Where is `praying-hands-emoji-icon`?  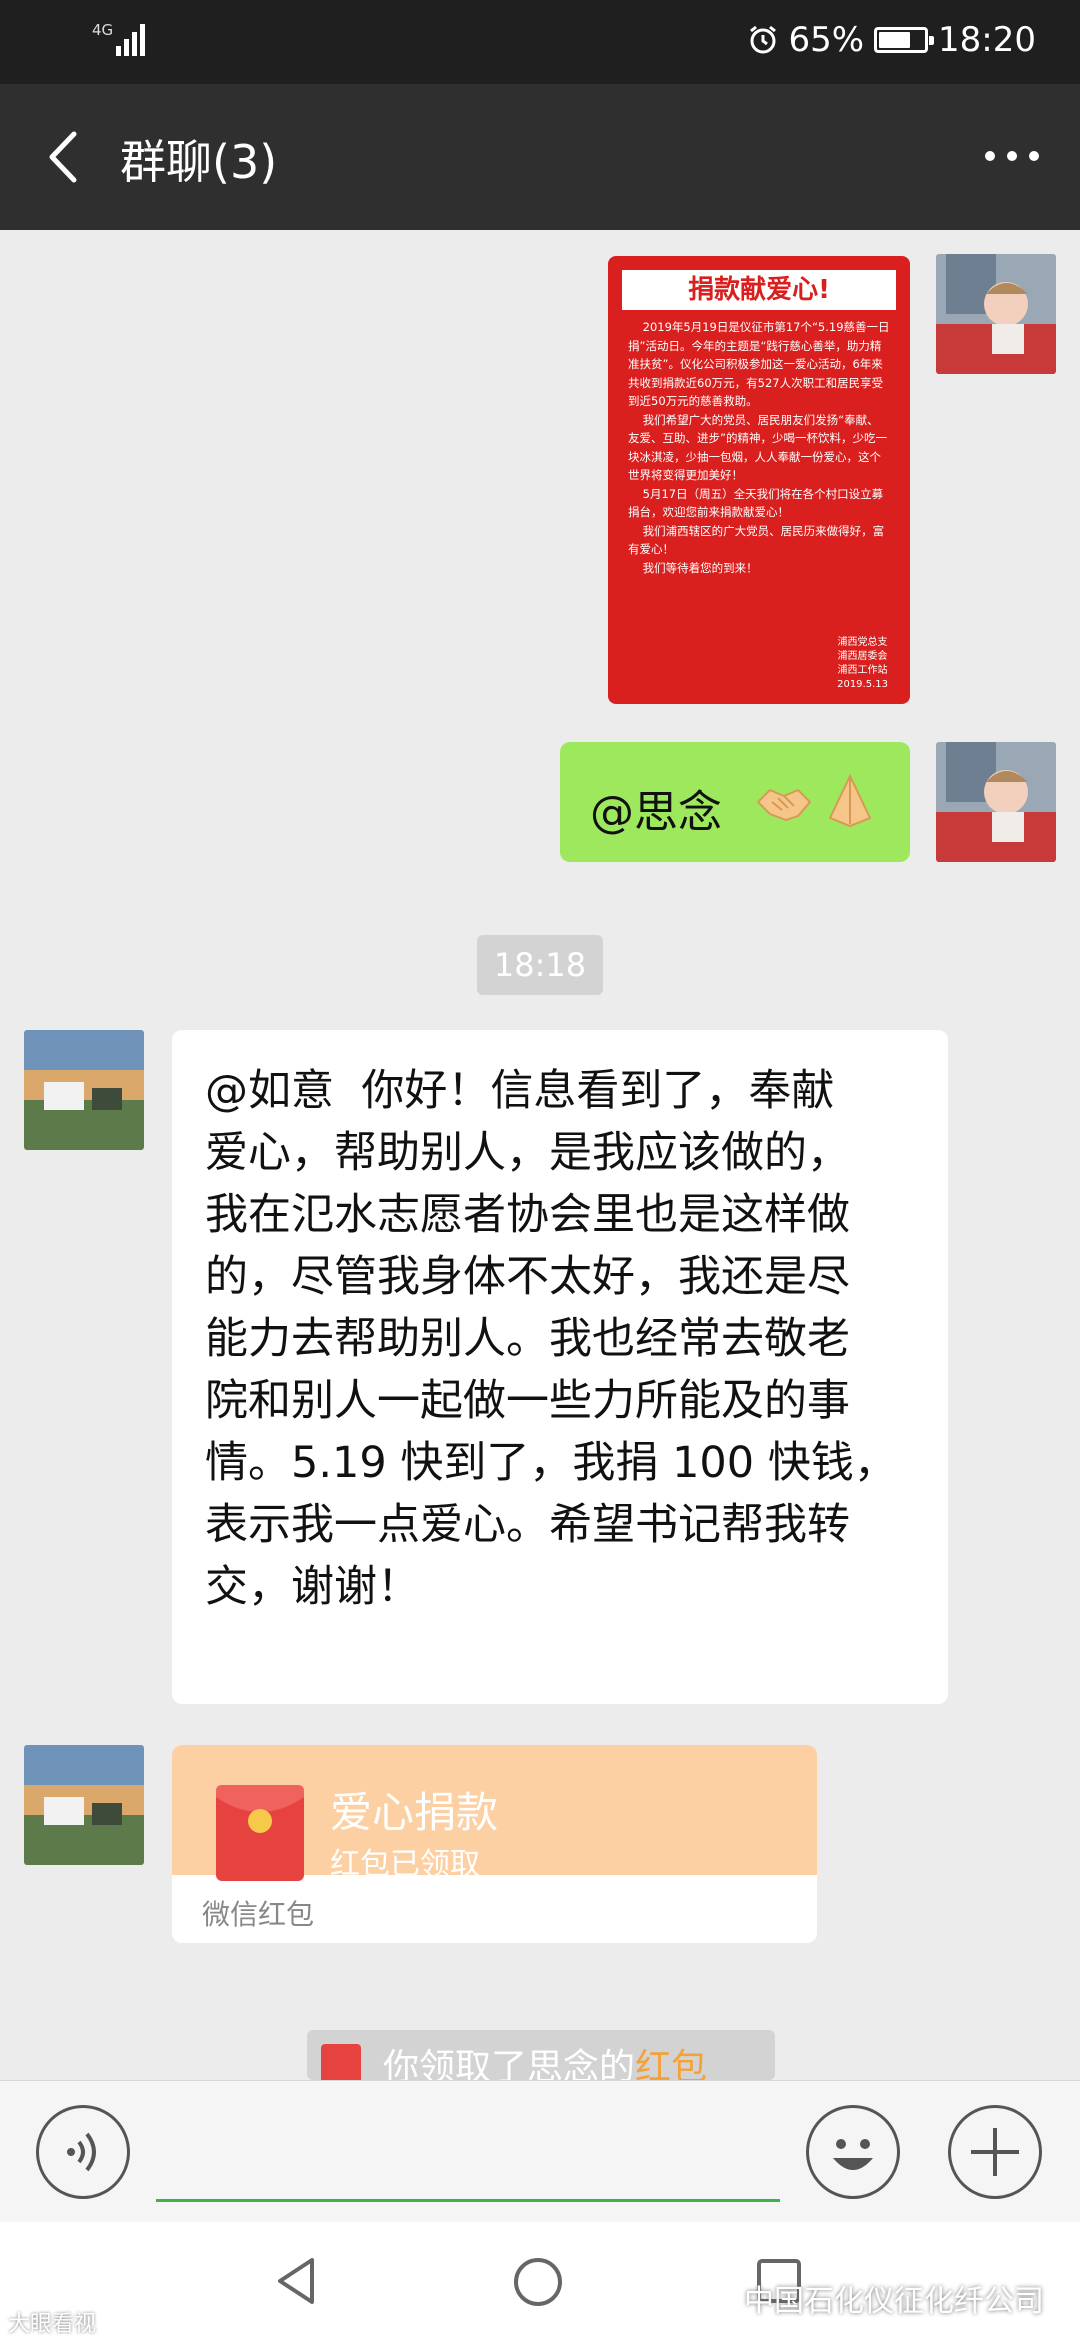 praying-hands-emoji-icon is located at coordinates (850, 801).